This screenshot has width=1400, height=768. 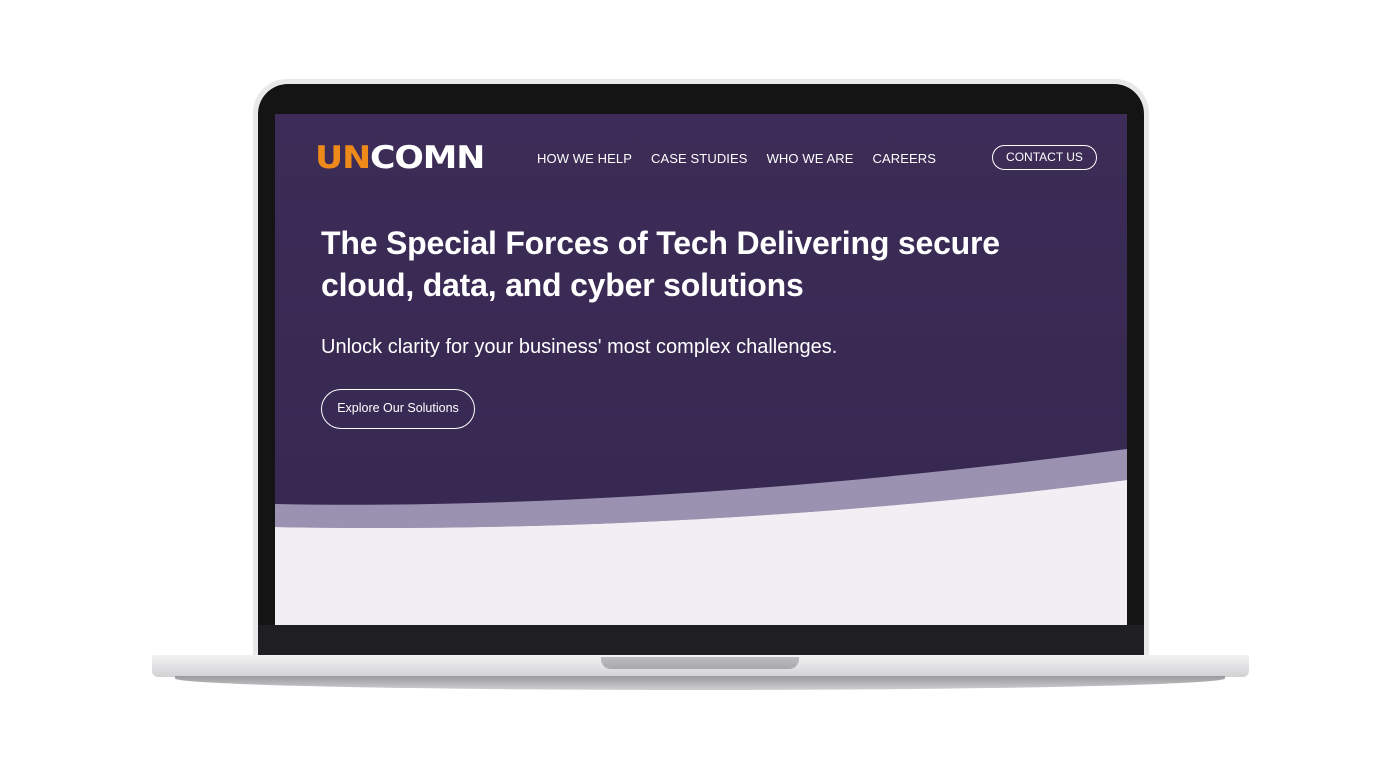 I want to click on headline-line-2: cloud, data, and cyber solutions, so click(x=562, y=285).